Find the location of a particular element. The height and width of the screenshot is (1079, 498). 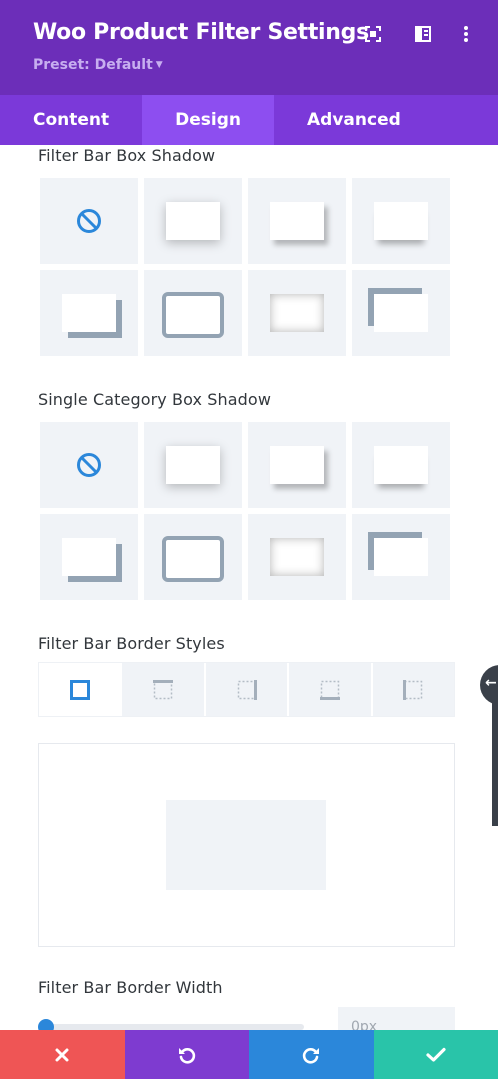

undo-button is located at coordinates (186, 1054).